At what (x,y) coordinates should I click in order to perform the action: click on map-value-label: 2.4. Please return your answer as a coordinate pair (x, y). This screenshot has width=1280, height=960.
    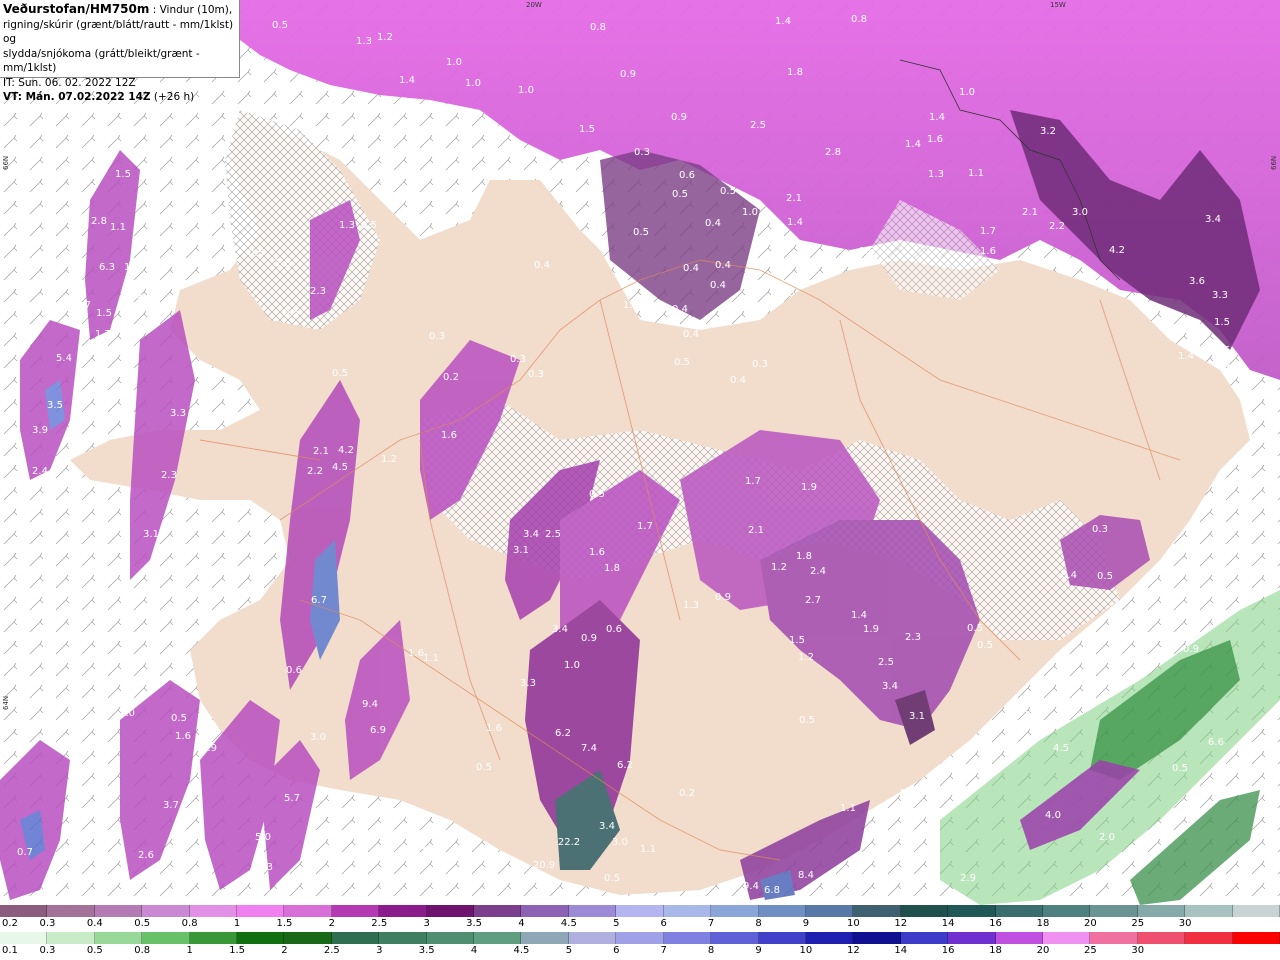
    Looking at the image, I should click on (40, 471).